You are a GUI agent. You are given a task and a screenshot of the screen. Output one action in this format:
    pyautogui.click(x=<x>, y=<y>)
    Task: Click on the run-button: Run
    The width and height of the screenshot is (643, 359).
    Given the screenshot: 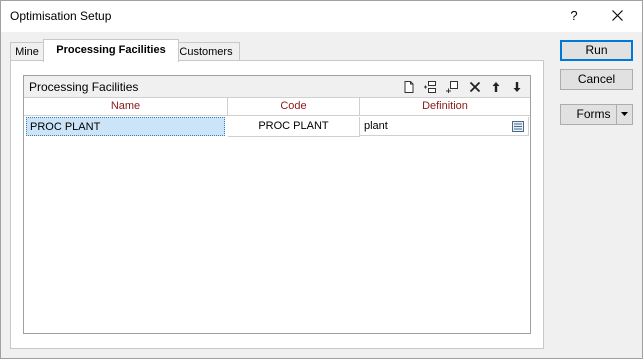 What is the action you would take?
    pyautogui.click(x=596, y=50)
    